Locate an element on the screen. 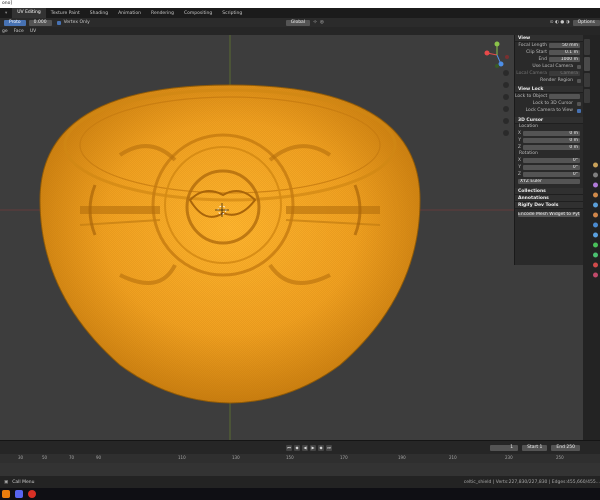 The height and width of the screenshot is (500, 600). texture-icon is located at coordinates (595, 275).